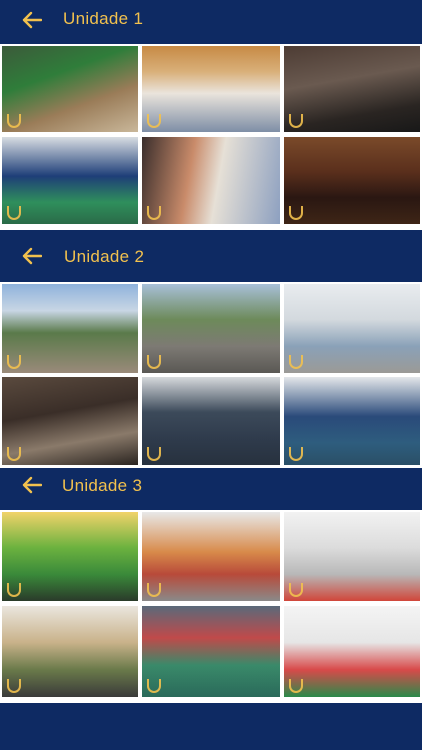  Describe the element at coordinates (352, 421) in the screenshot. I see `indoor-court-photo` at that location.